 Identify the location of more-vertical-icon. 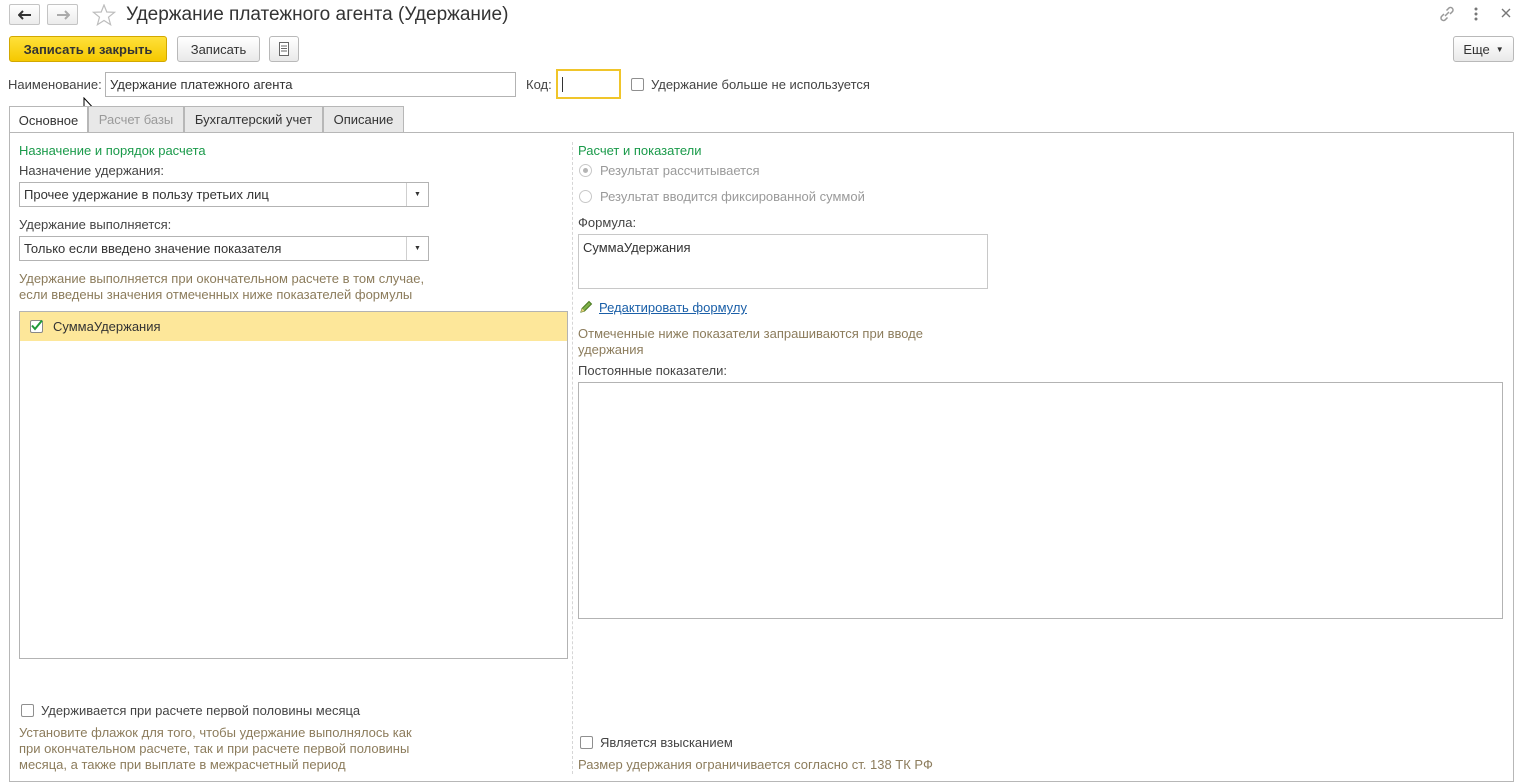
(1476, 14).